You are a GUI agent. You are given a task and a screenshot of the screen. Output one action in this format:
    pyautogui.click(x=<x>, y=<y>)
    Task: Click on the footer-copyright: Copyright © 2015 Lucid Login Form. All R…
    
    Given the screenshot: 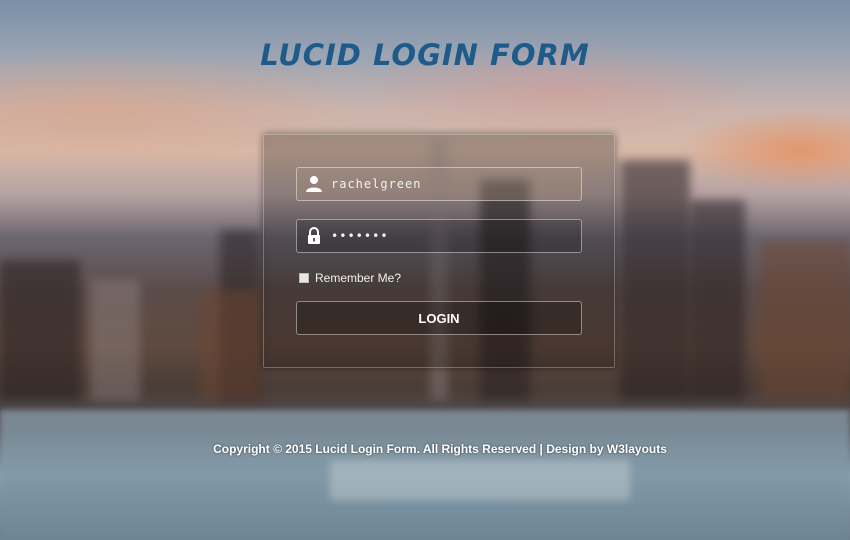 What is the action you would take?
    pyautogui.click(x=440, y=449)
    